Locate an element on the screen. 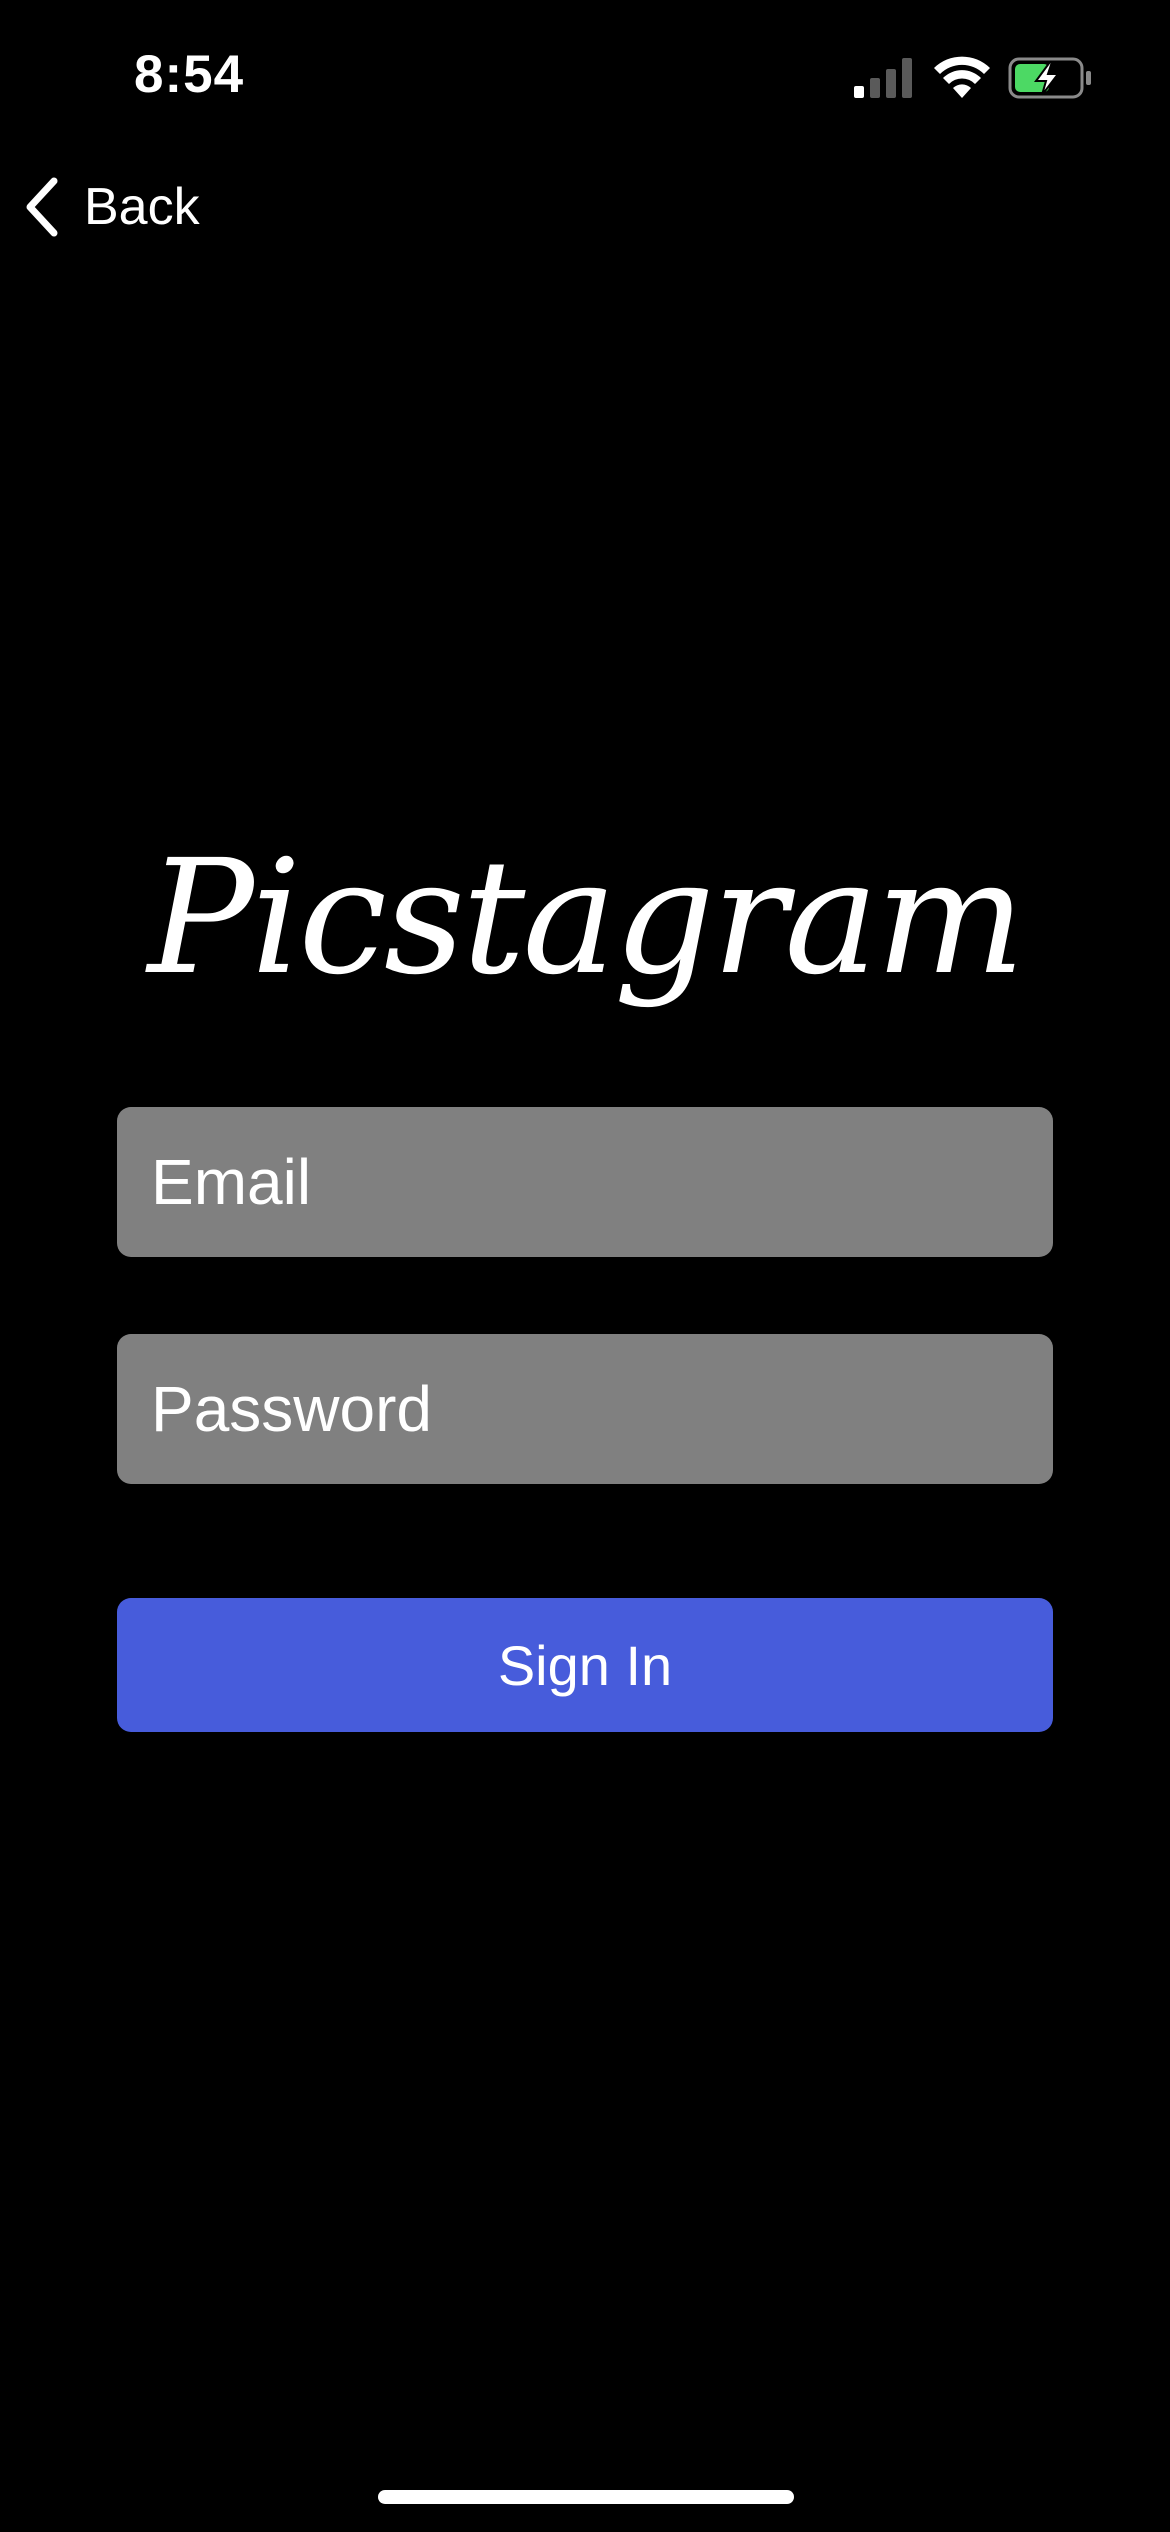 This screenshot has height=2532, width=1170. back-label: Back is located at coordinates (142, 207).